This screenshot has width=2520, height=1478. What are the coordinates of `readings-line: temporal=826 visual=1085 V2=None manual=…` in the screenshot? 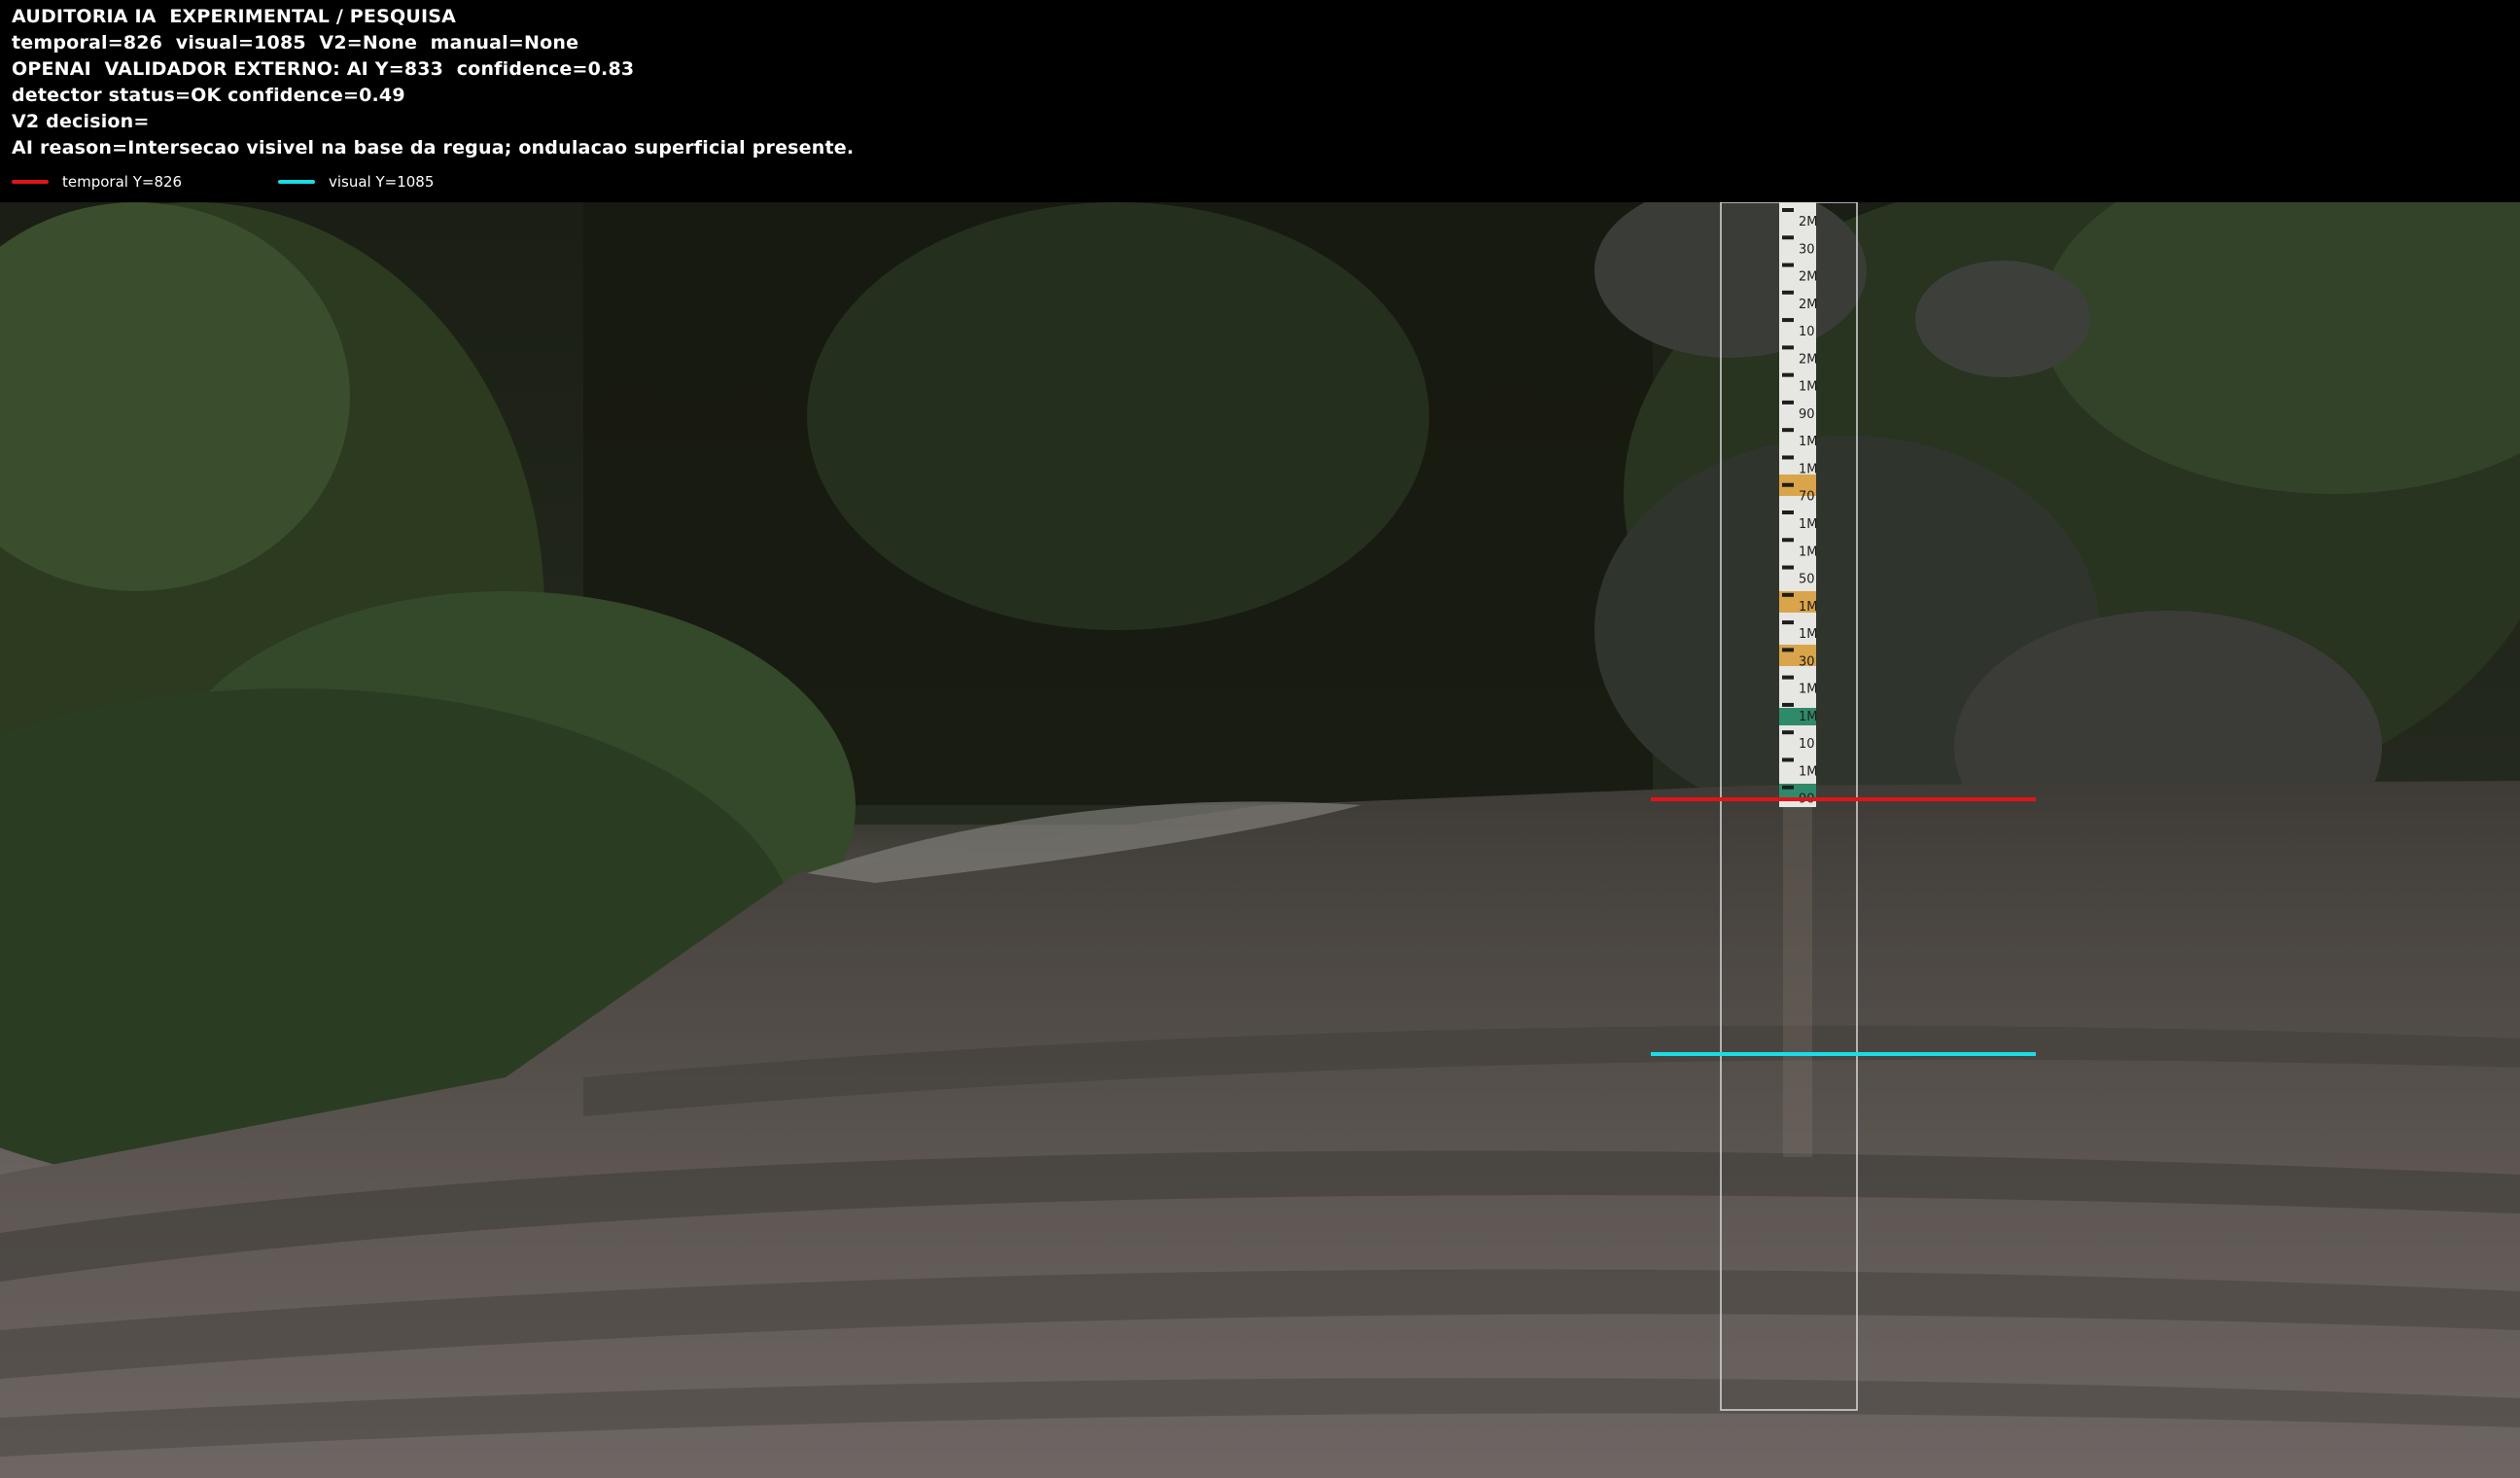 It's located at (295, 42).